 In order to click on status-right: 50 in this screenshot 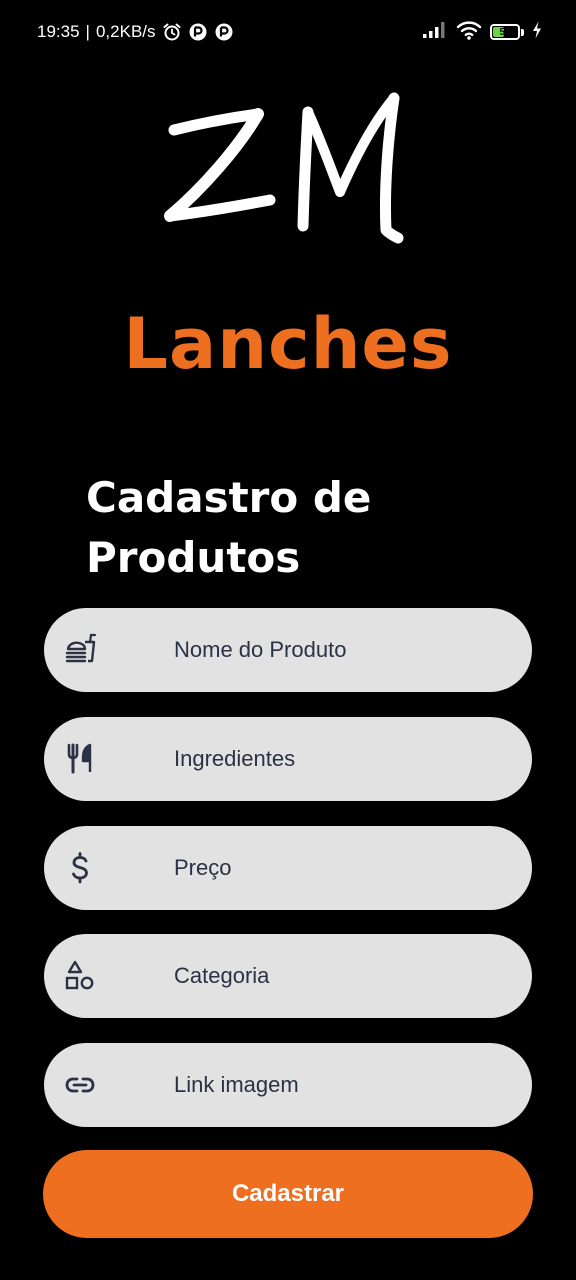, I will do `click(482, 32)`.